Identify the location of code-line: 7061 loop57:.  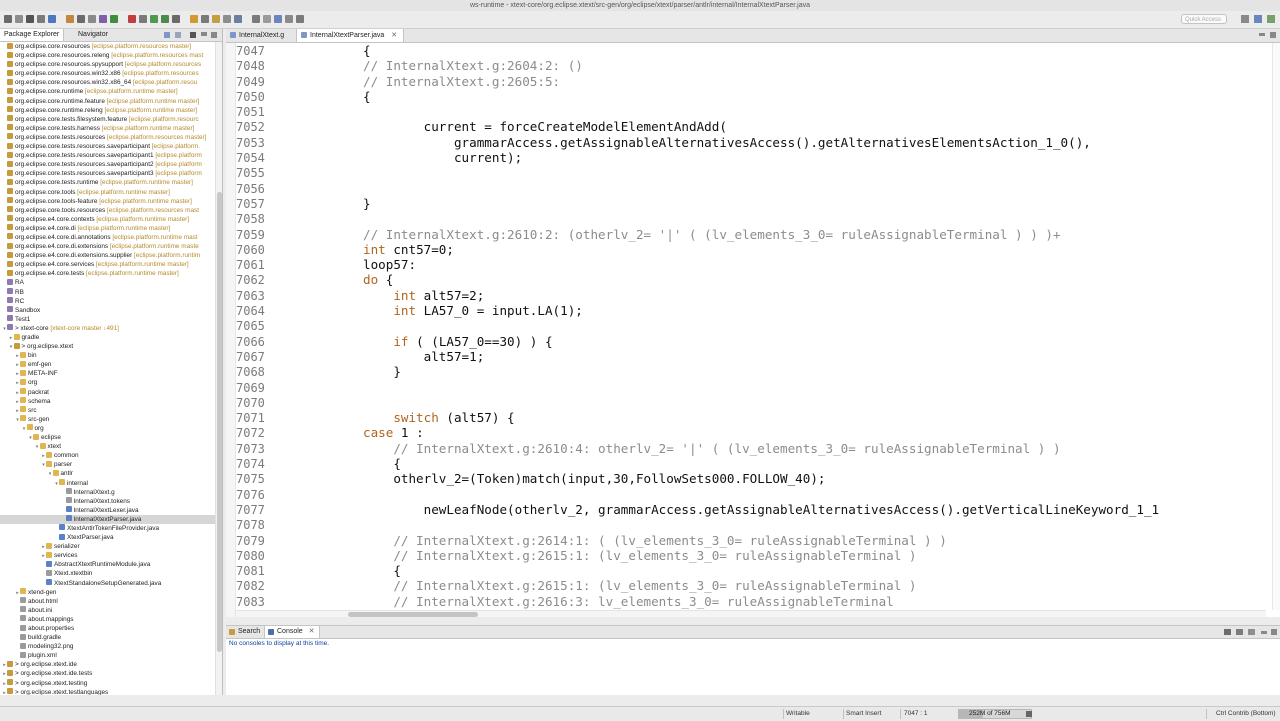
(751, 264).